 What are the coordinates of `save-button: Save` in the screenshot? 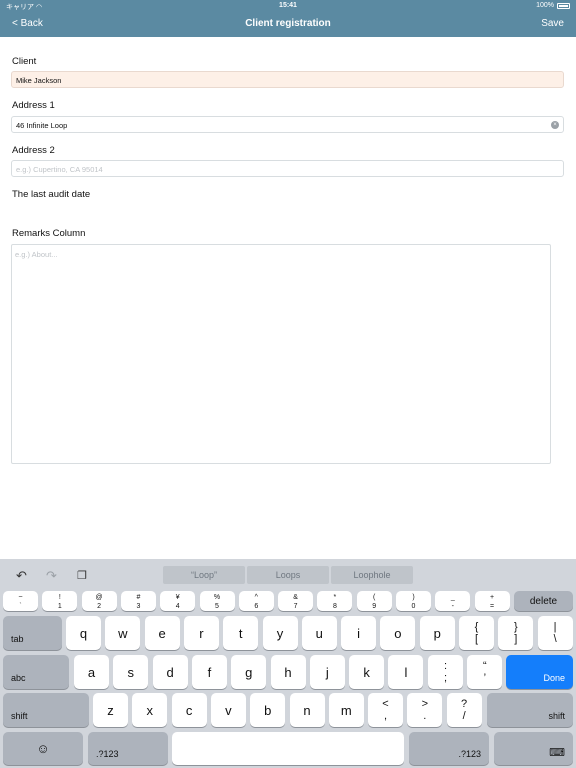 It's located at (552, 23).